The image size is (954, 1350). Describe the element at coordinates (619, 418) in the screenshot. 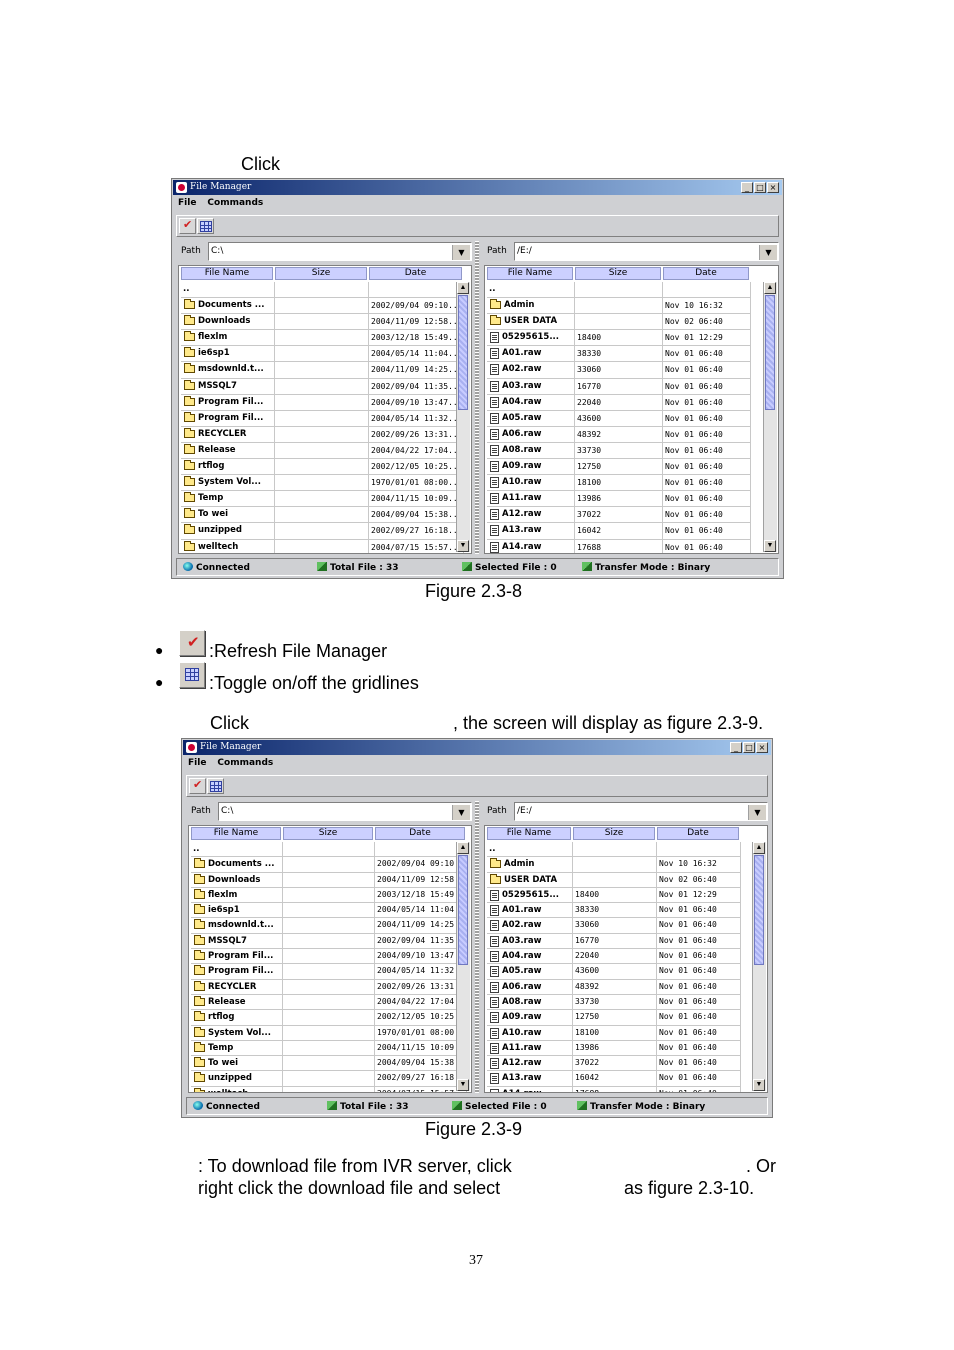

I see `table-row: A05.raw 43600 Nov 01 06:40` at that location.